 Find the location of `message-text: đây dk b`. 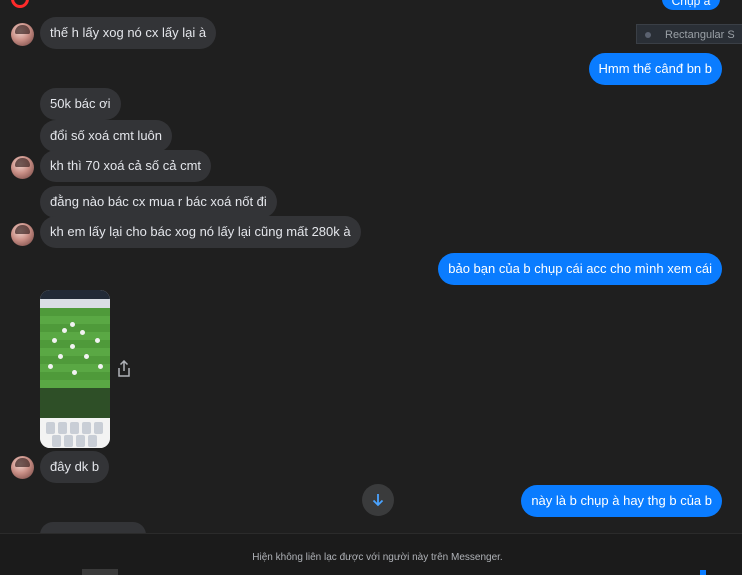

message-text: đây dk b is located at coordinates (75, 466).